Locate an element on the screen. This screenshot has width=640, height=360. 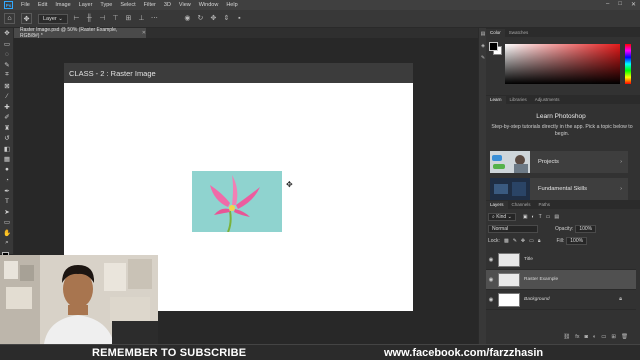
move-icon: ✥ is located at coordinates (26, 18).